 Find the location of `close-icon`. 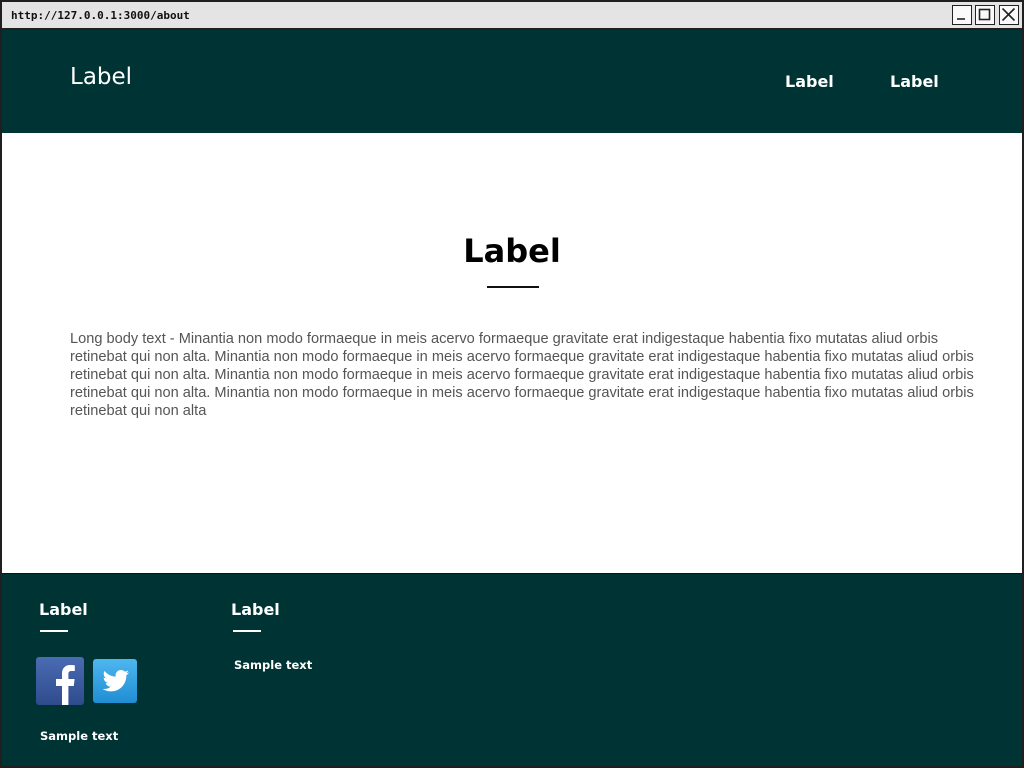

close-icon is located at coordinates (1008, 14).